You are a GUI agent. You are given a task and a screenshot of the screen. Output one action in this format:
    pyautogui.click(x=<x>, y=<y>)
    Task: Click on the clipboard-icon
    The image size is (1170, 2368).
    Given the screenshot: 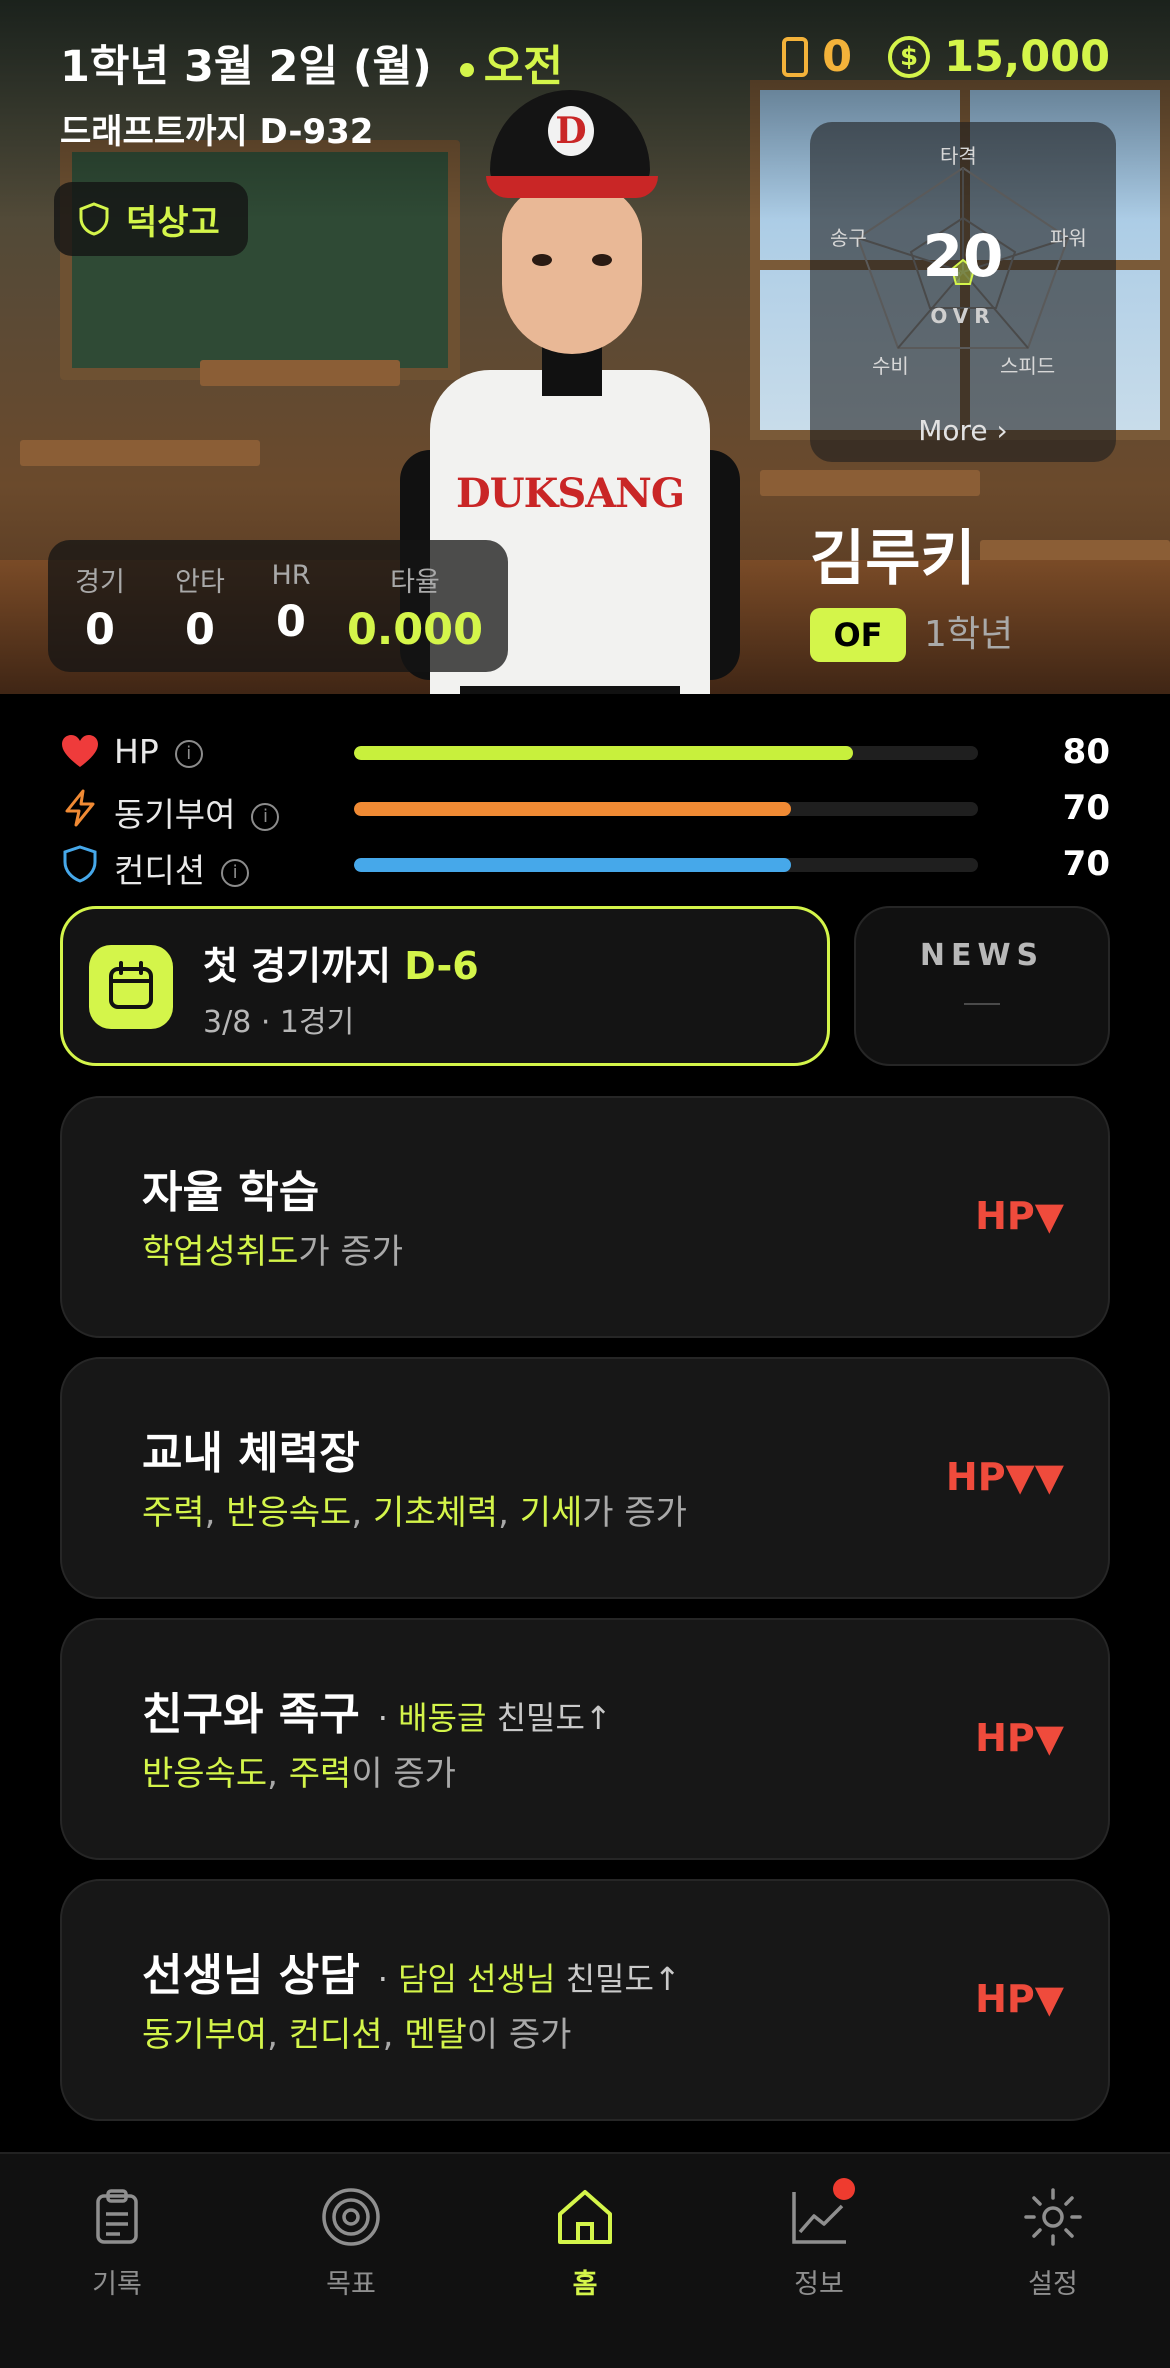 What is the action you would take?
    pyautogui.click(x=117, y=2216)
    